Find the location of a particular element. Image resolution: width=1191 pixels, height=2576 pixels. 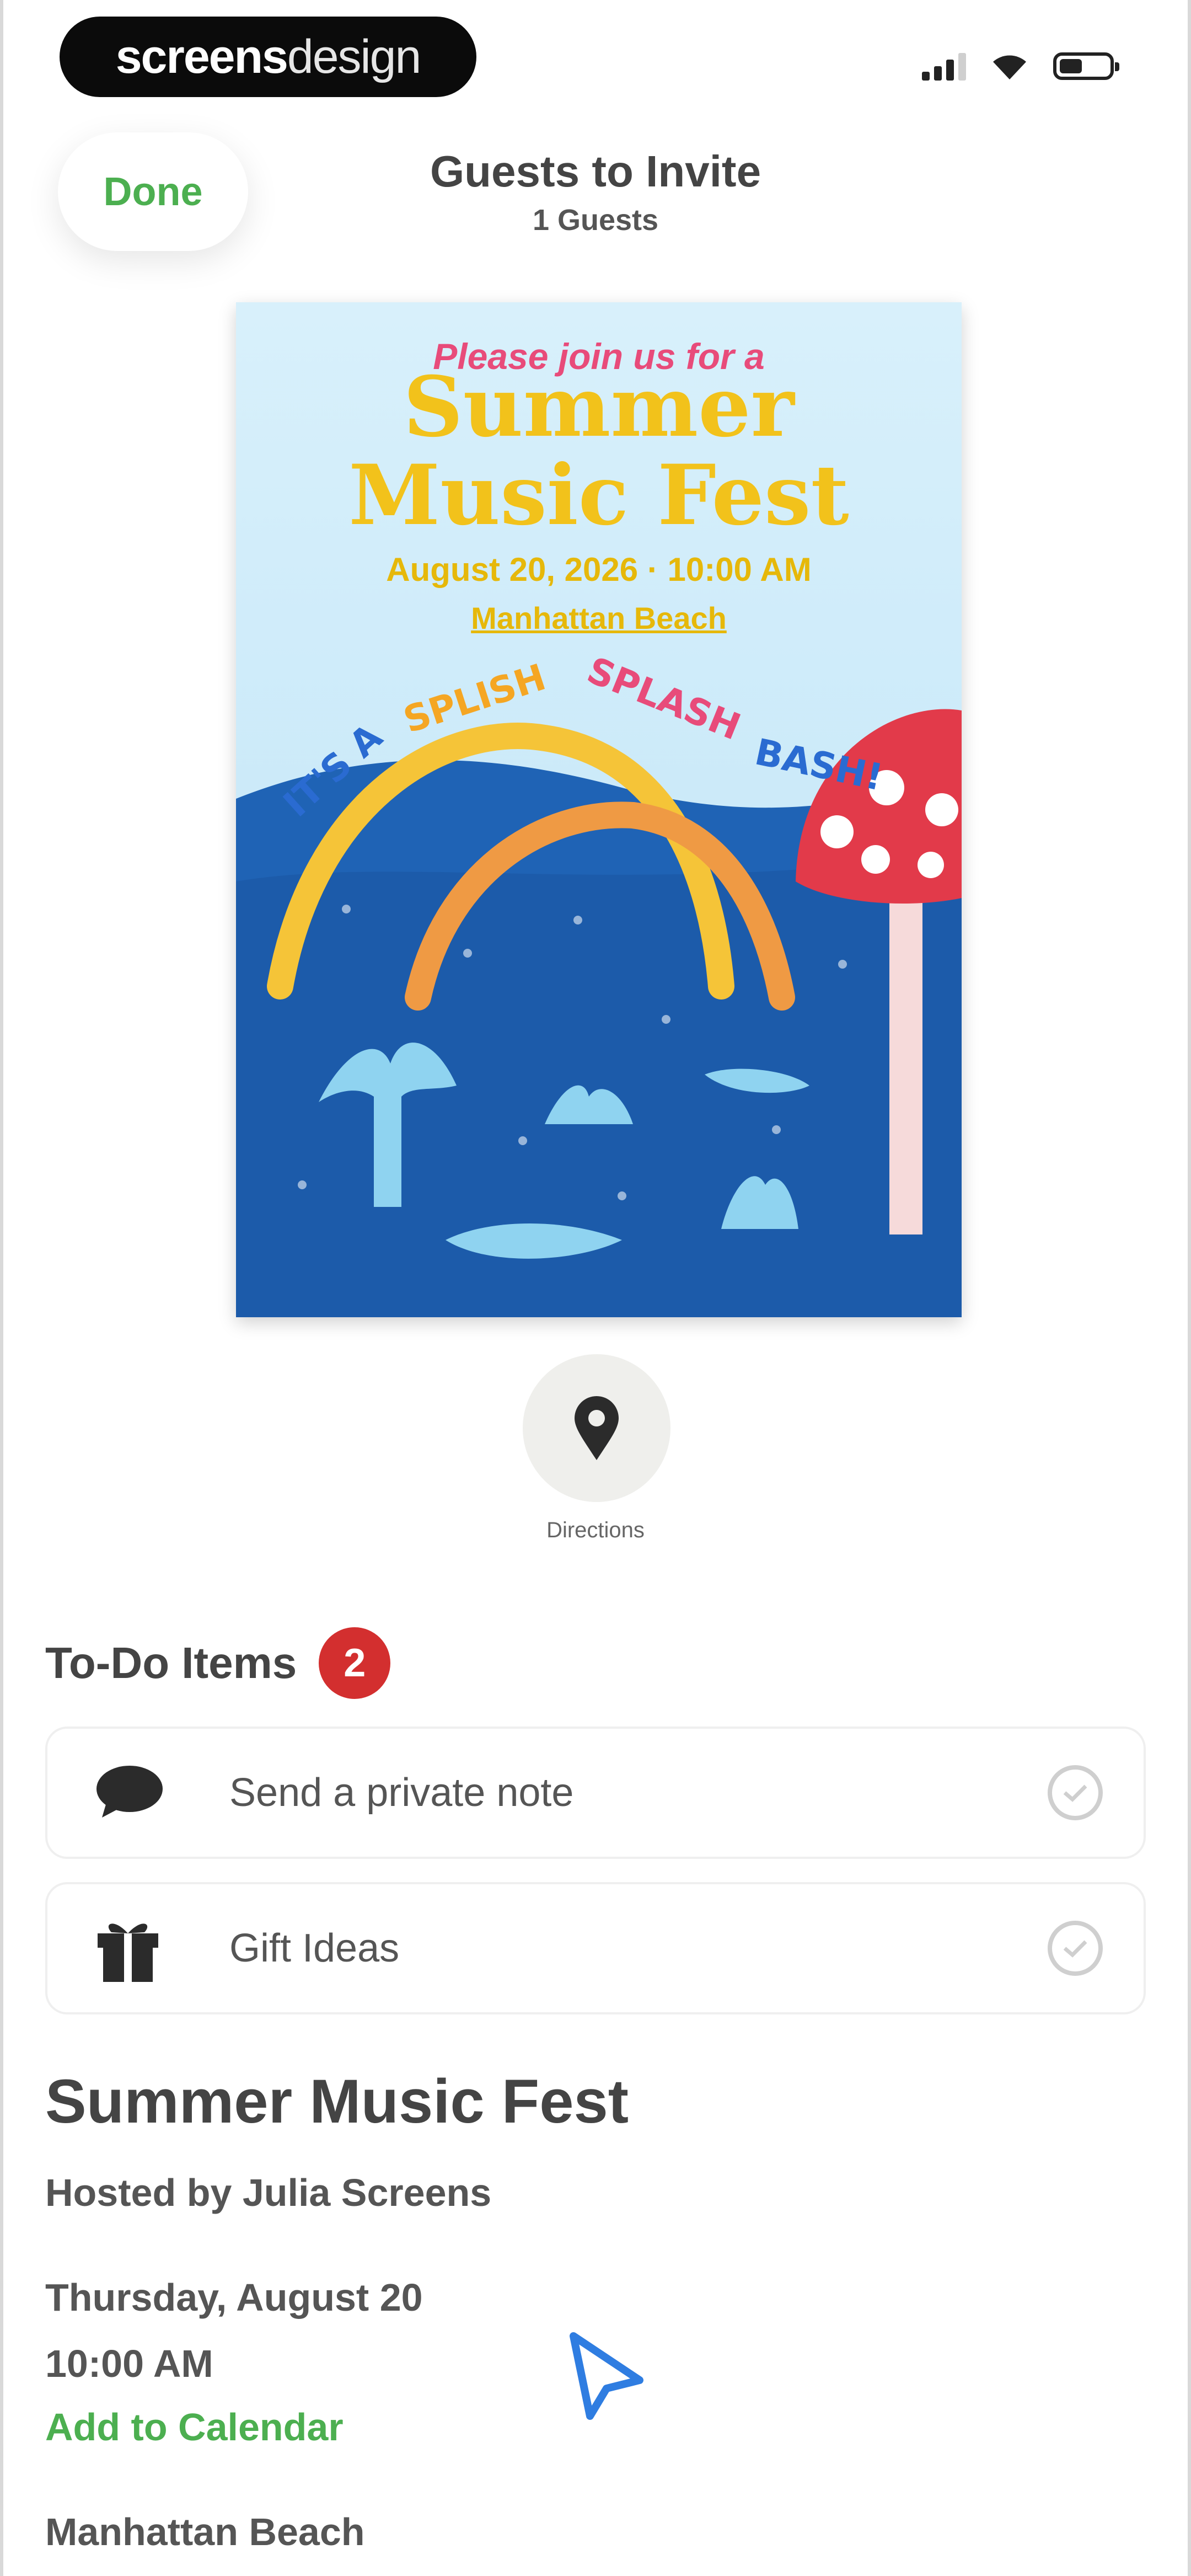

todo-heading: To-Do Items 2 is located at coordinates (218, 1663).